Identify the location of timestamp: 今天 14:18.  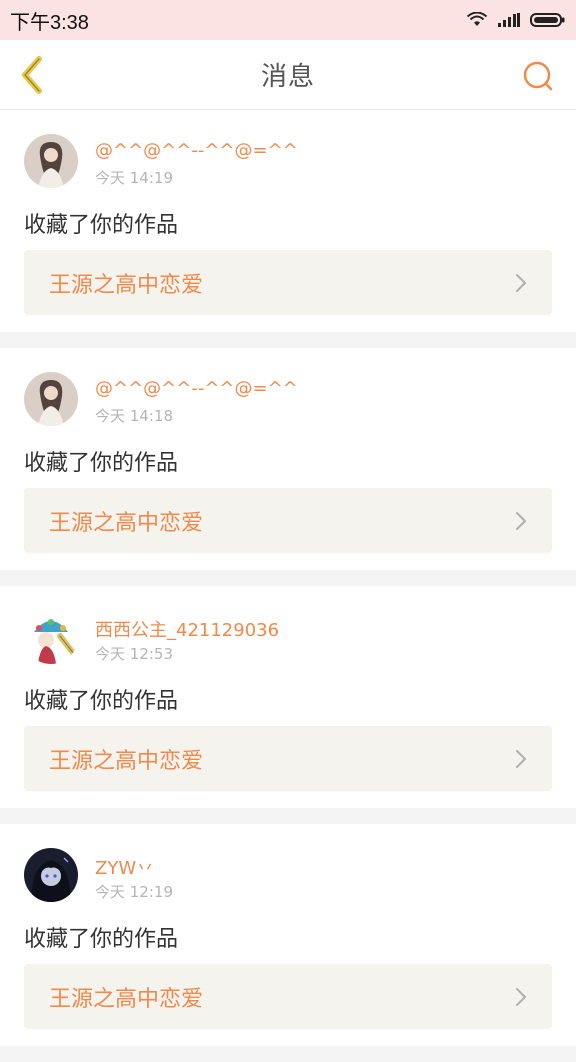
(134, 416).